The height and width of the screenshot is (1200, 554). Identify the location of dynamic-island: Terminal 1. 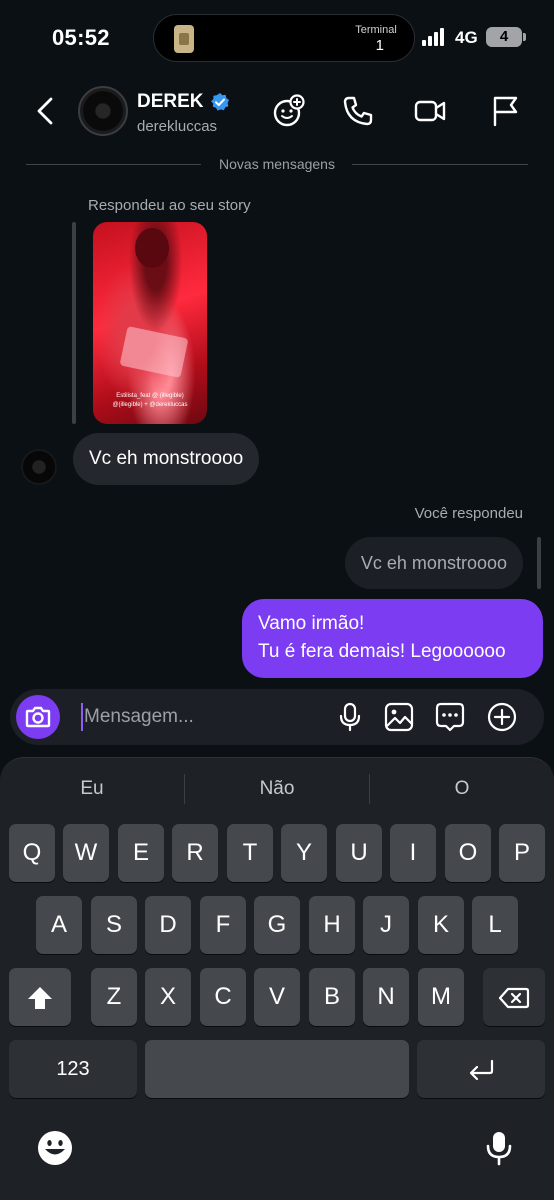
(284, 38).